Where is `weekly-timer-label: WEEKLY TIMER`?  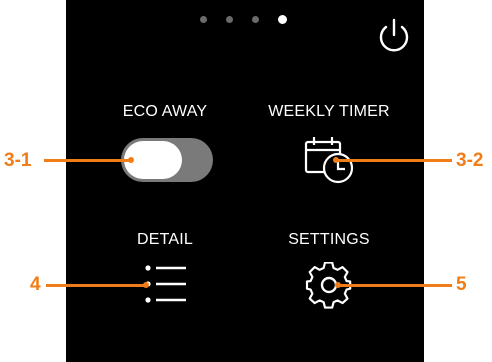 weekly-timer-label: WEEKLY TIMER is located at coordinates (329, 111).